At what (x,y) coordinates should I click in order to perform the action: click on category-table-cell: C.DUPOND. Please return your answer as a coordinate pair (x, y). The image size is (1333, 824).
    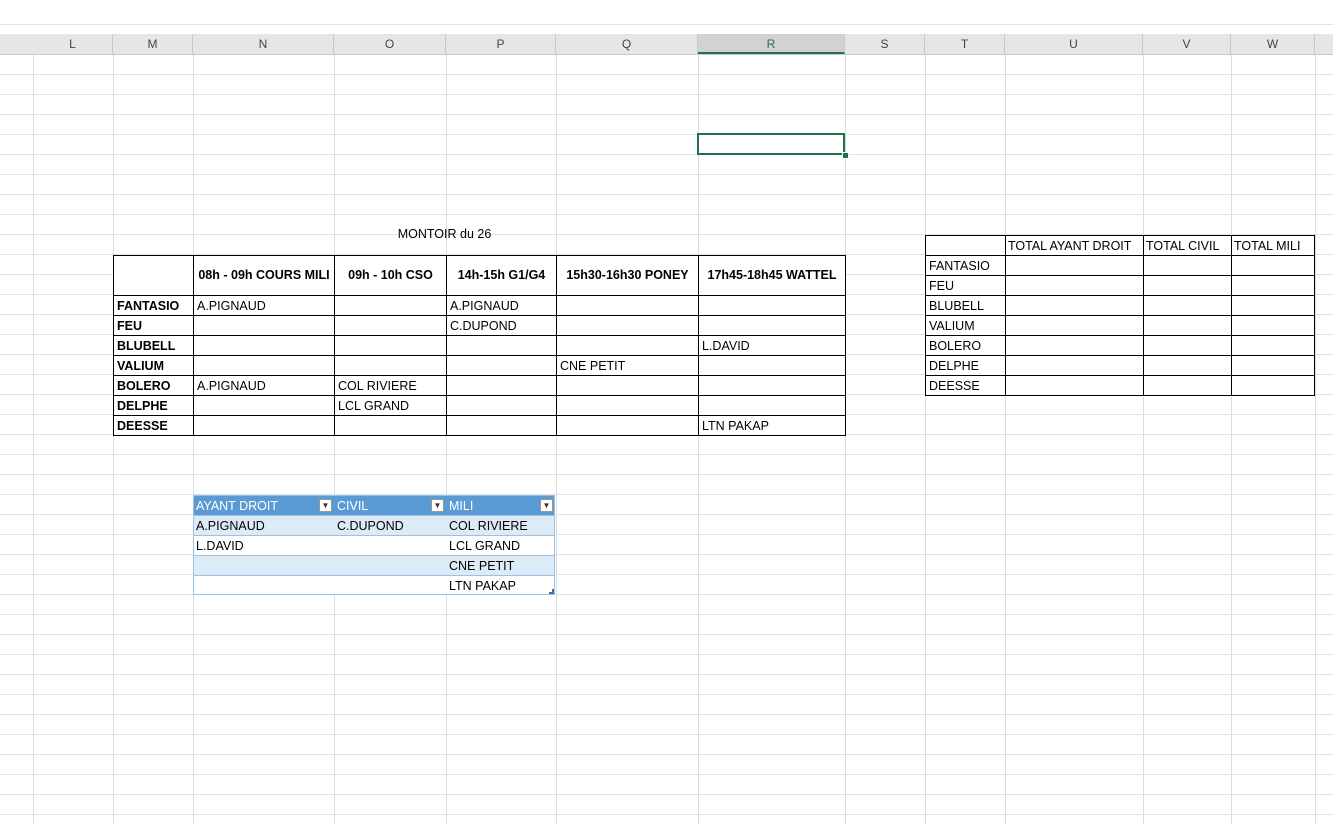
    Looking at the image, I should click on (390, 525).